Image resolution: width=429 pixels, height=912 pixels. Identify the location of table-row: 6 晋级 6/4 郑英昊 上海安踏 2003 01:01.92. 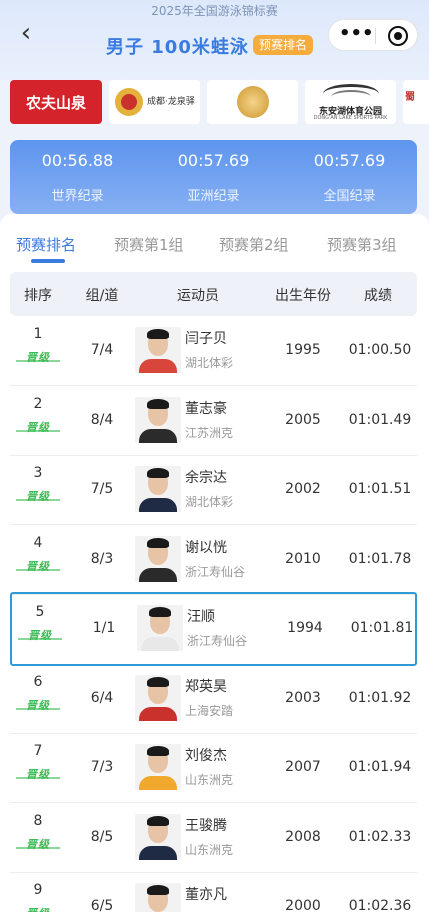
(213, 699).